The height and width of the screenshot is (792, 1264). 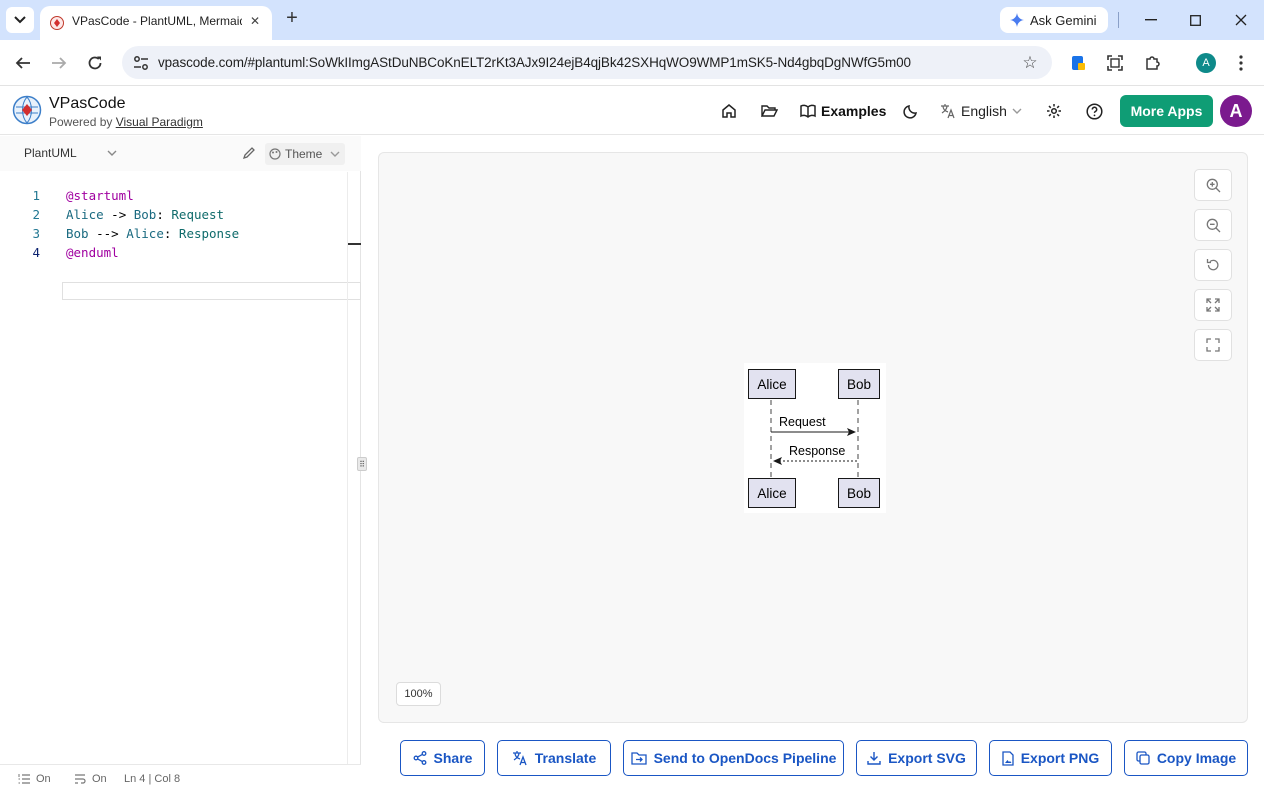 What do you see at coordinates (1241, 20) in the screenshot?
I see `close-window-button` at bounding box center [1241, 20].